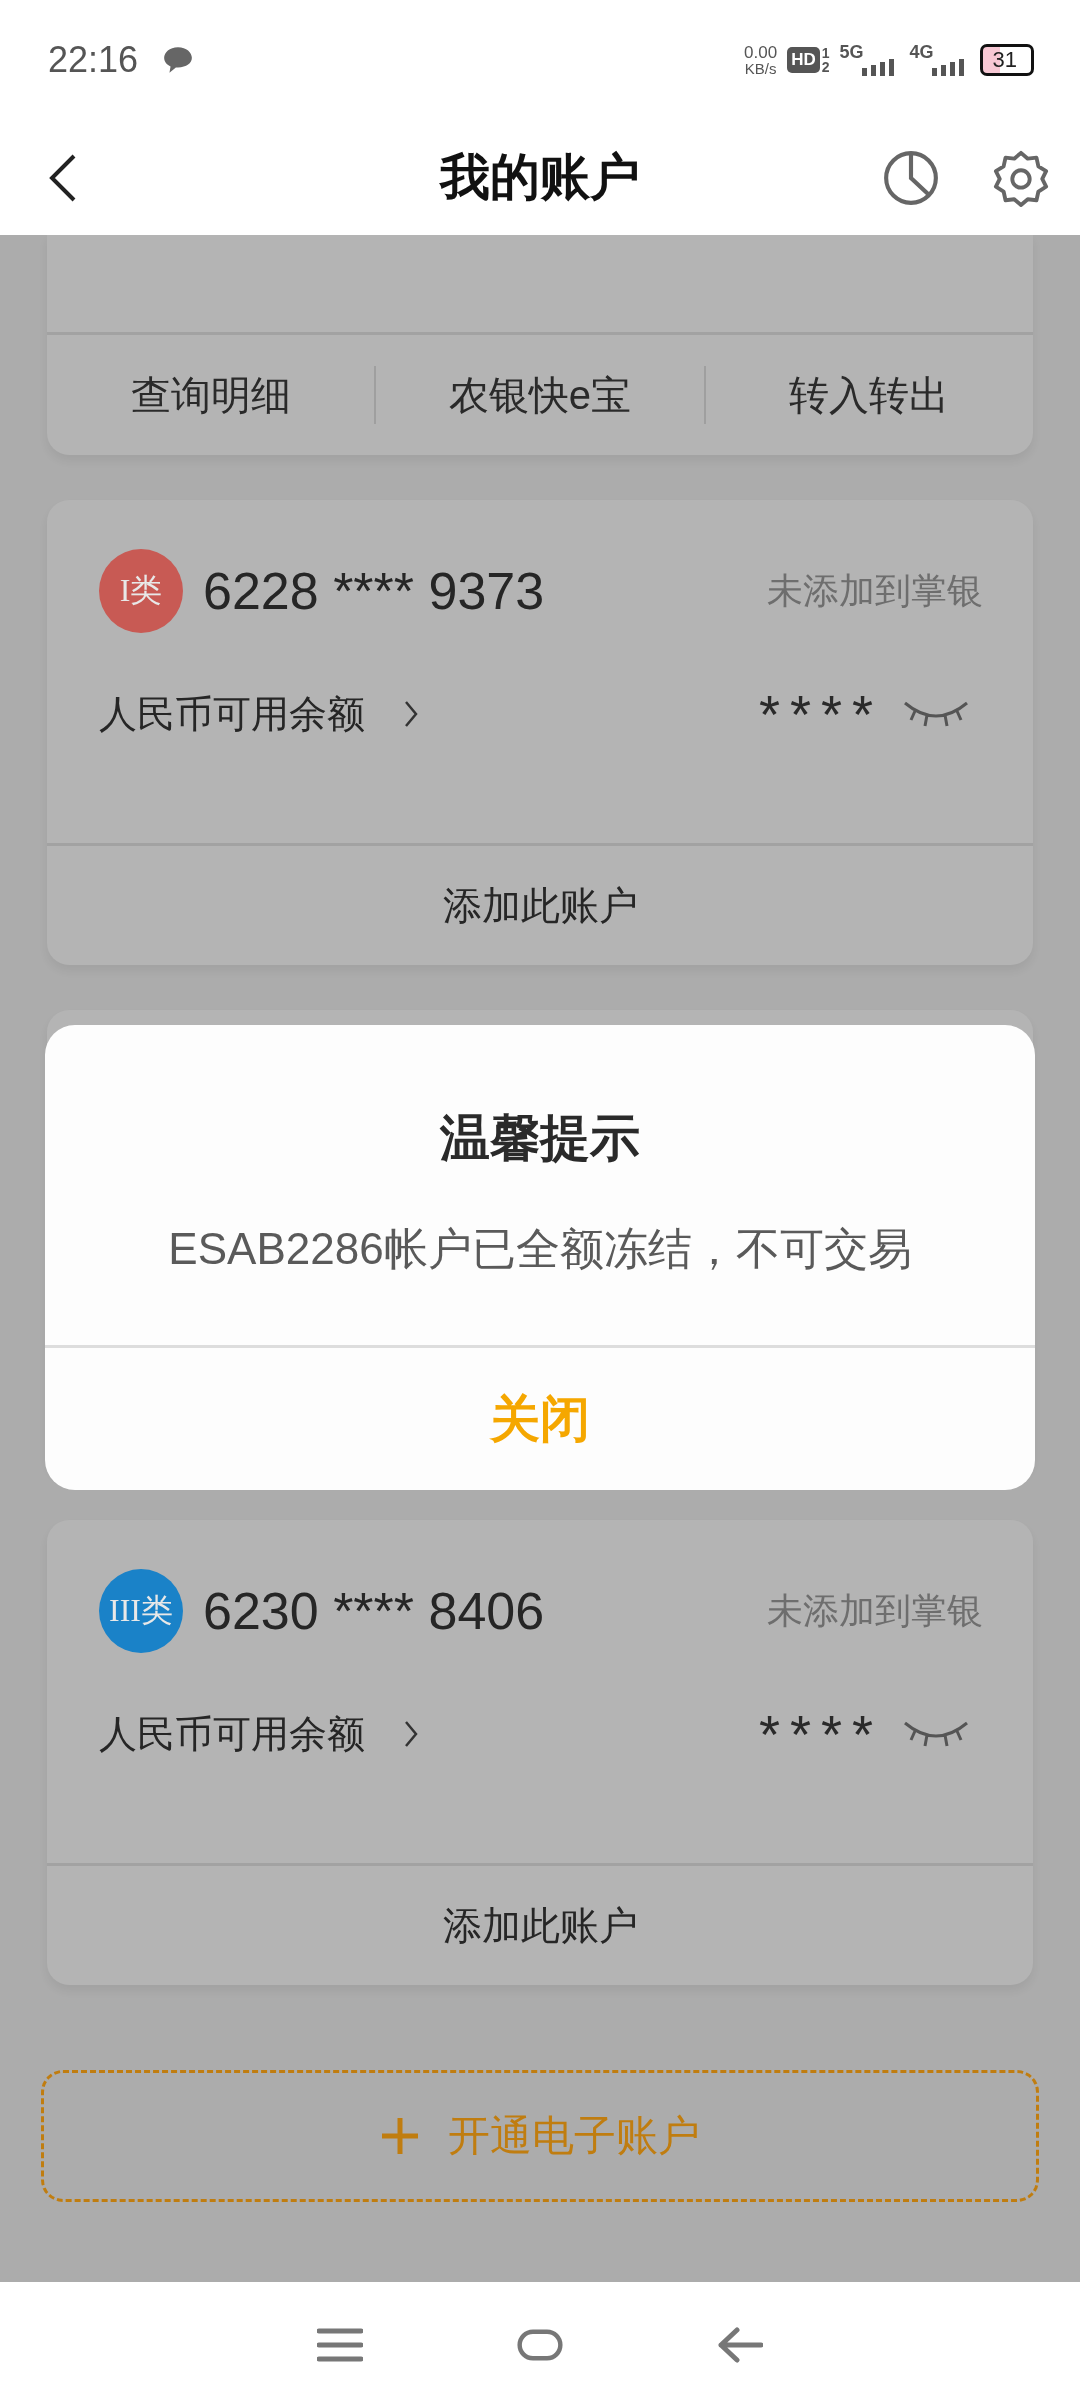 This screenshot has height=2408, width=1080. Describe the element at coordinates (374, 1611) in the screenshot. I see `account-number: 6230 **** 8406` at that location.